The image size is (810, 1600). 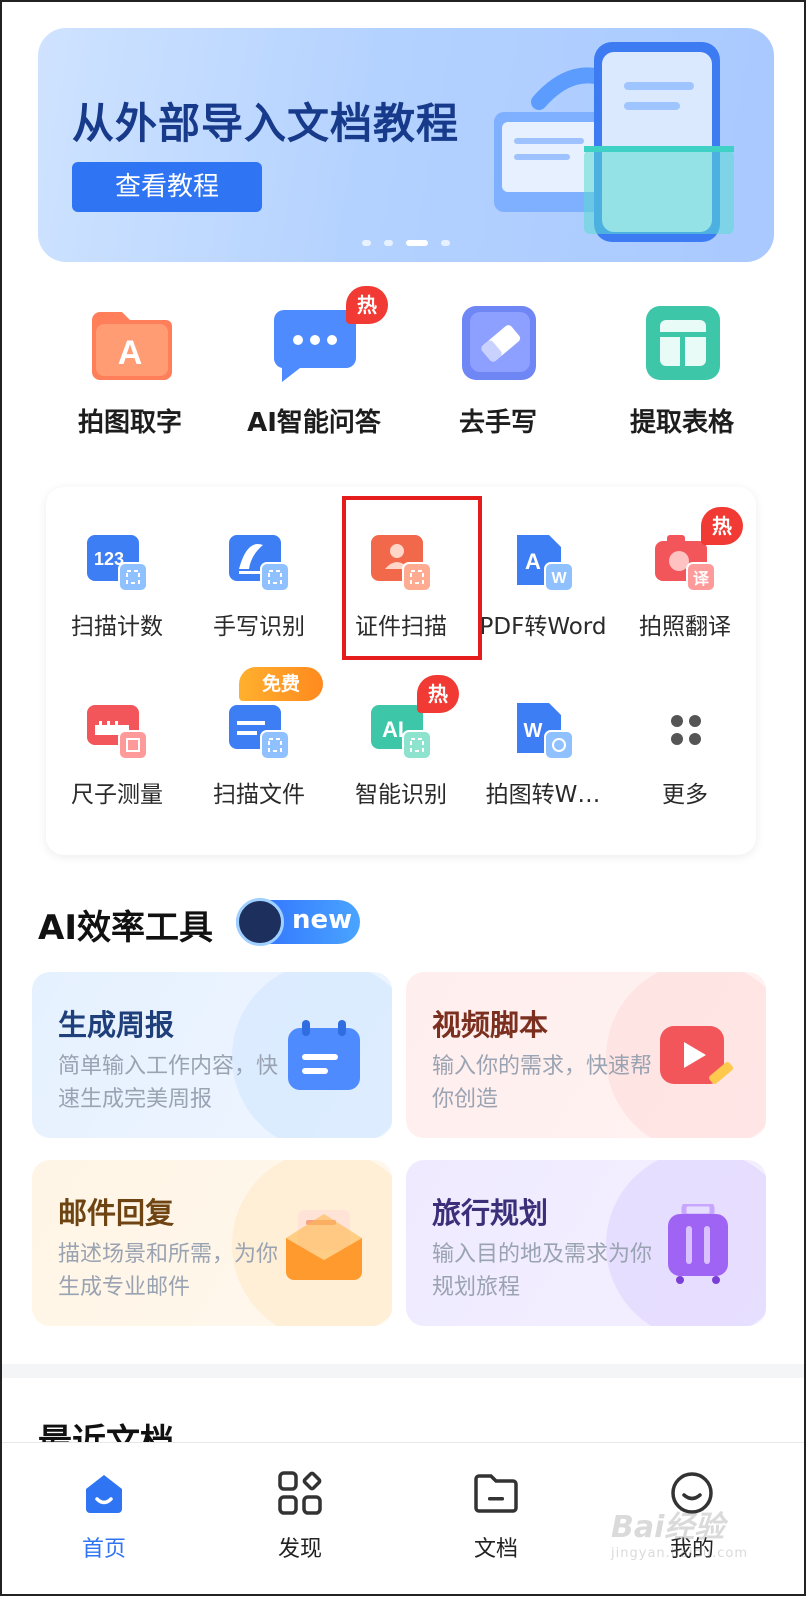 What do you see at coordinates (314, 423) in the screenshot?
I see `tool-label: AI智能问答` at bounding box center [314, 423].